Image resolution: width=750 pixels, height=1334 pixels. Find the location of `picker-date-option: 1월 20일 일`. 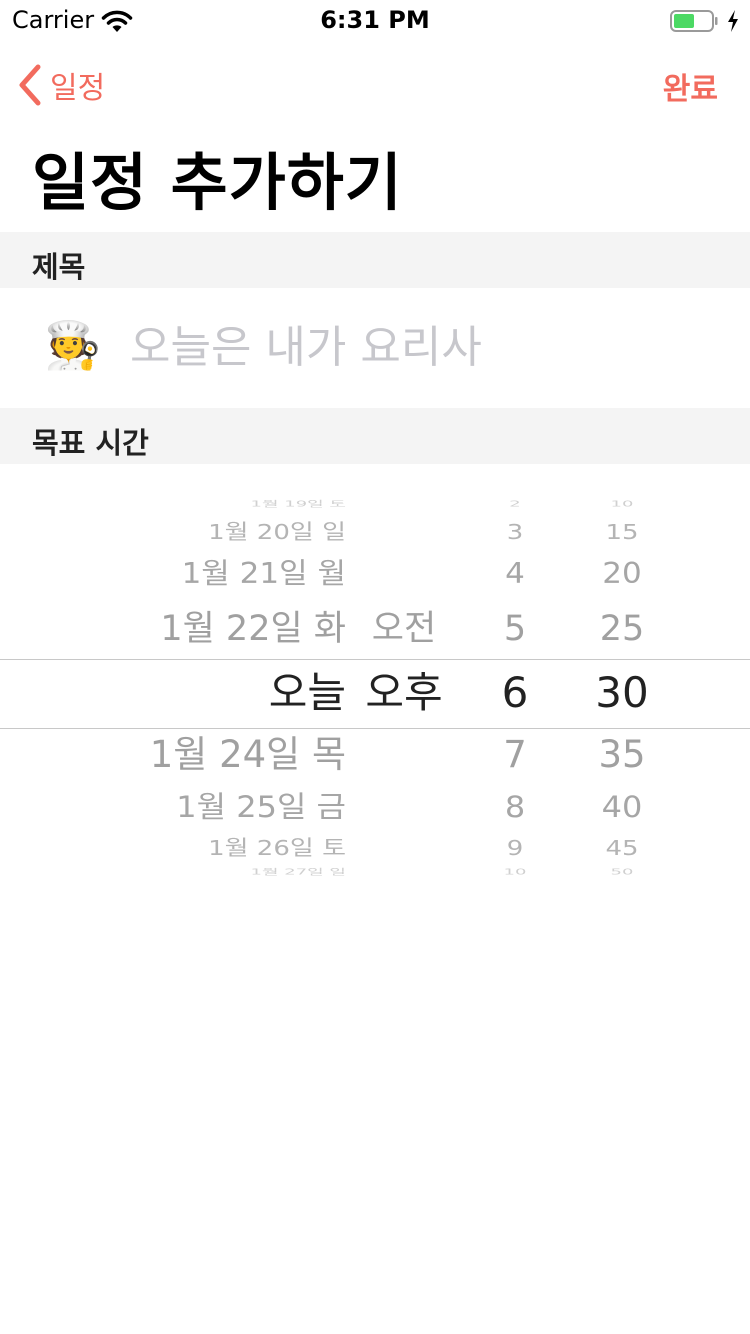

picker-date-option: 1월 20일 일 is located at coordinates (173, 532).